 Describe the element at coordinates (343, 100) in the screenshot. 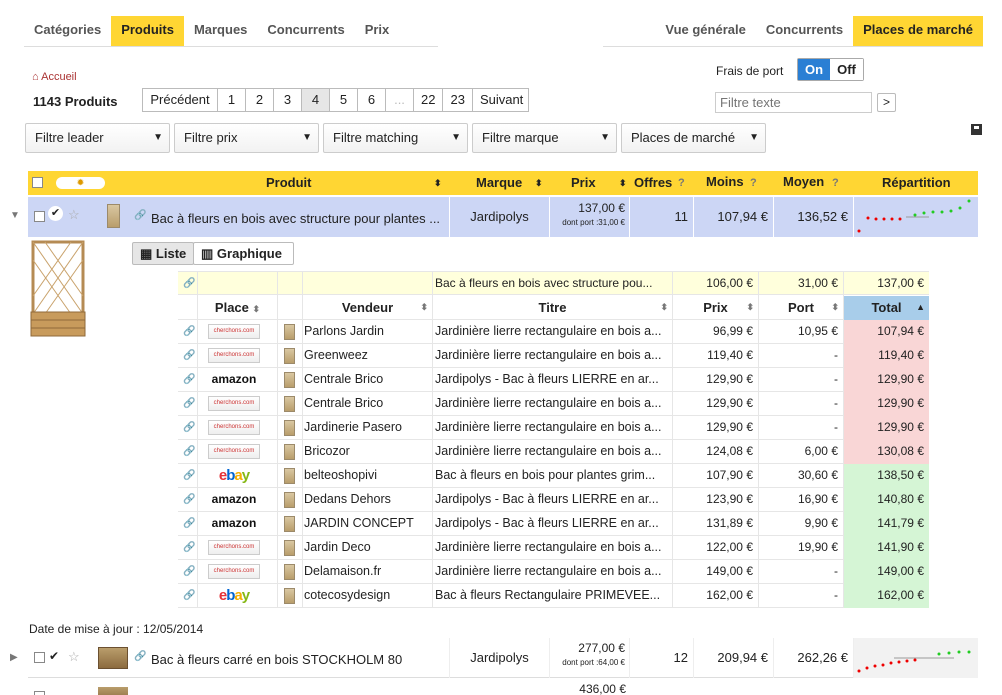

I see `pager-page: 5` at that location.